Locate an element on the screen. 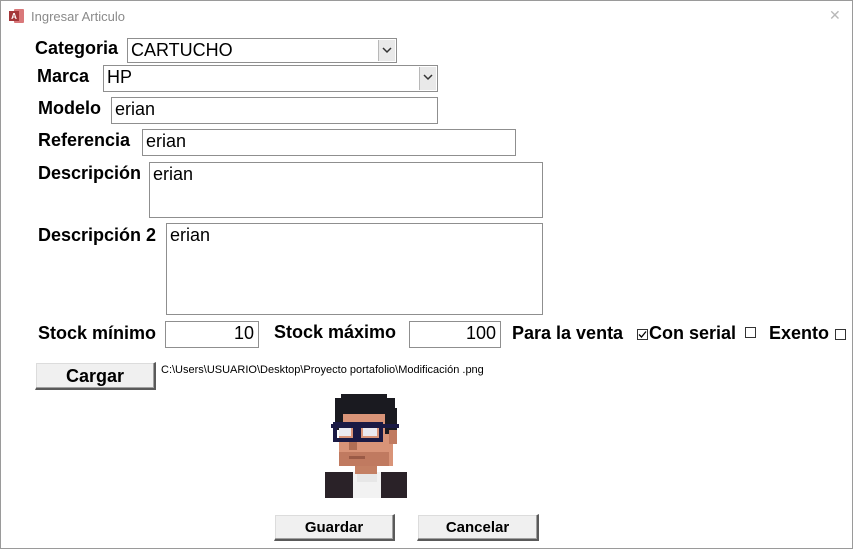 The width and height of the screenshot is (853, 549). close-icon: ✕ is located at coordinates (835, 15).